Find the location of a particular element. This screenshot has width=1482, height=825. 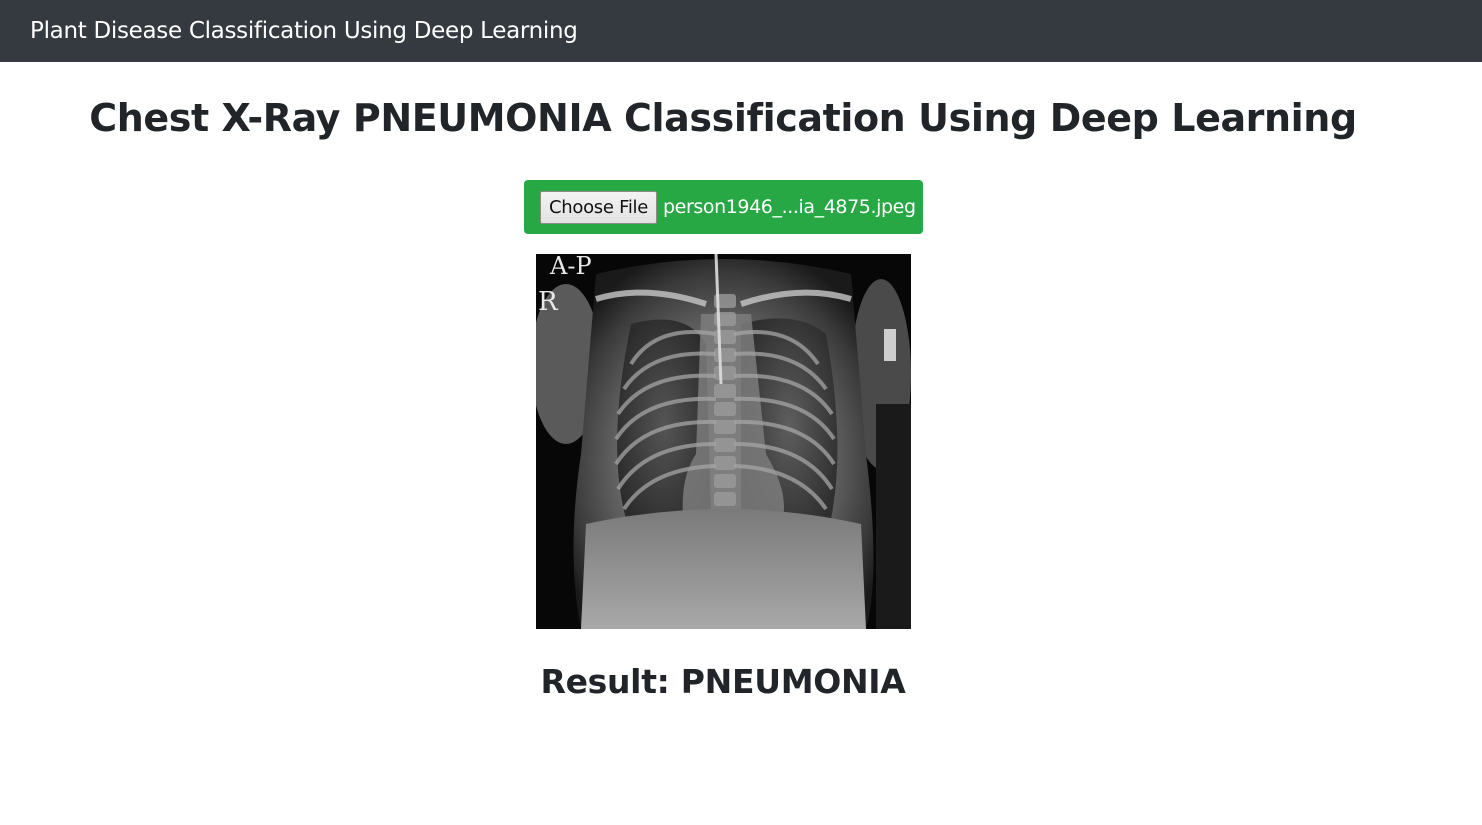

file-upload-button: Choose File person1946_...ia_4875.jpeg is located at coordinates (723, 207).